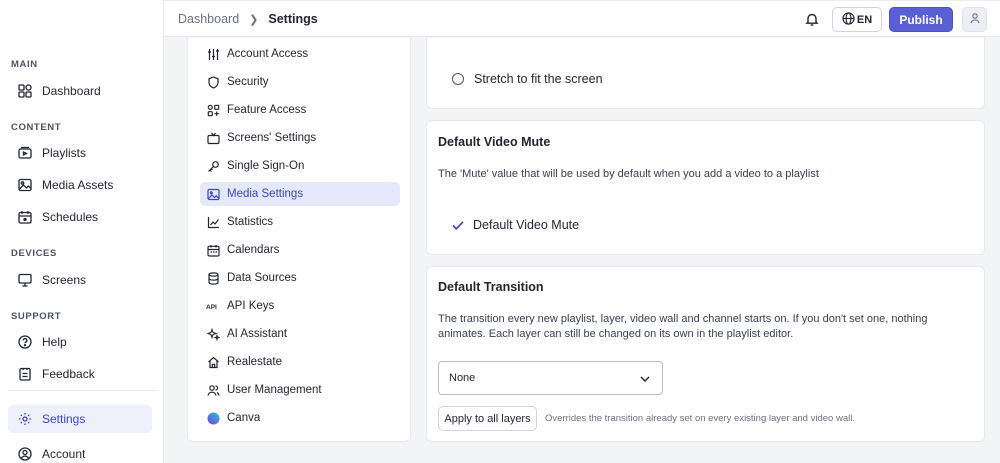  I want to click on radio-button, so click(458, 79).